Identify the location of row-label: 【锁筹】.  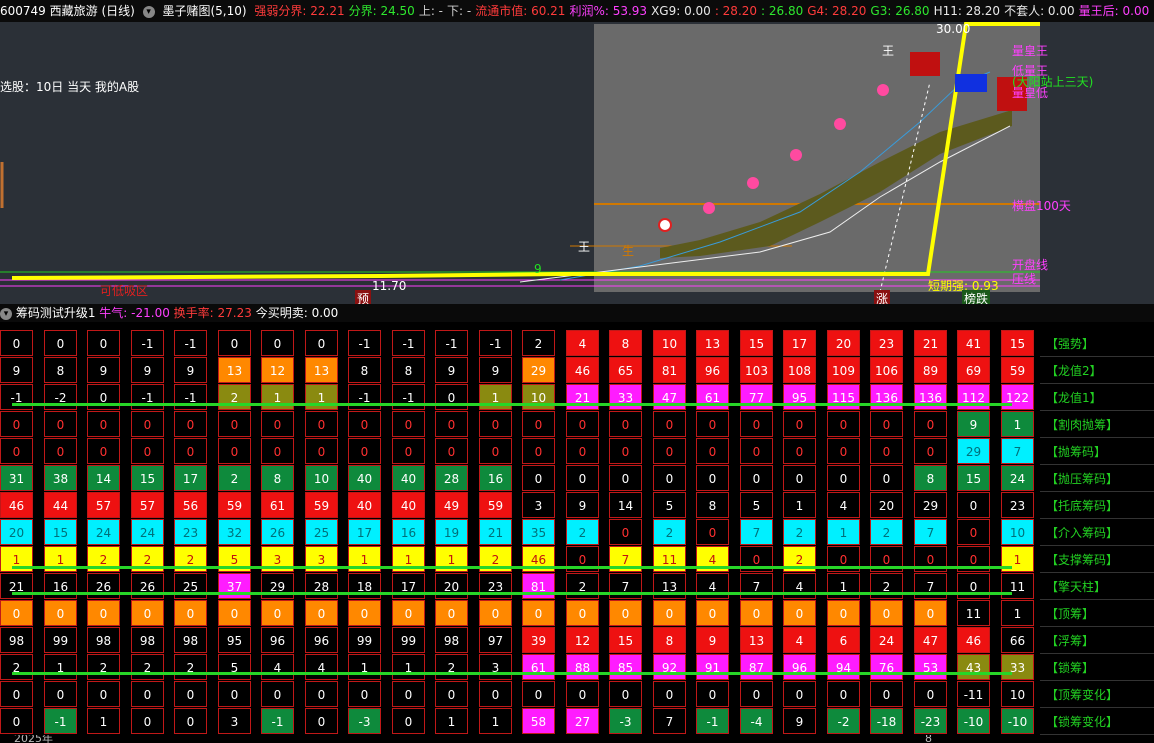
(1070, 668).